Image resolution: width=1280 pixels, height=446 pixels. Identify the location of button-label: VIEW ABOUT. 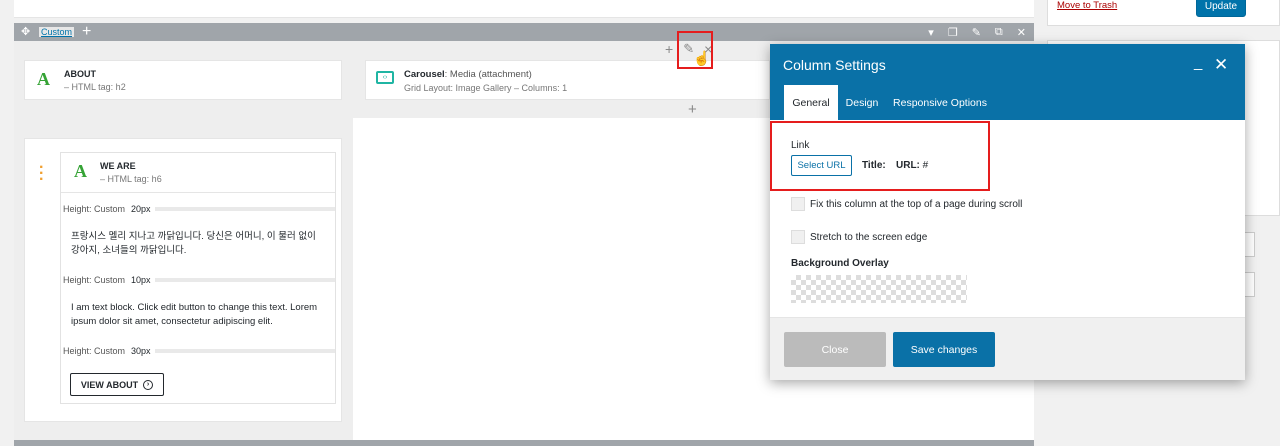
(109, 384).